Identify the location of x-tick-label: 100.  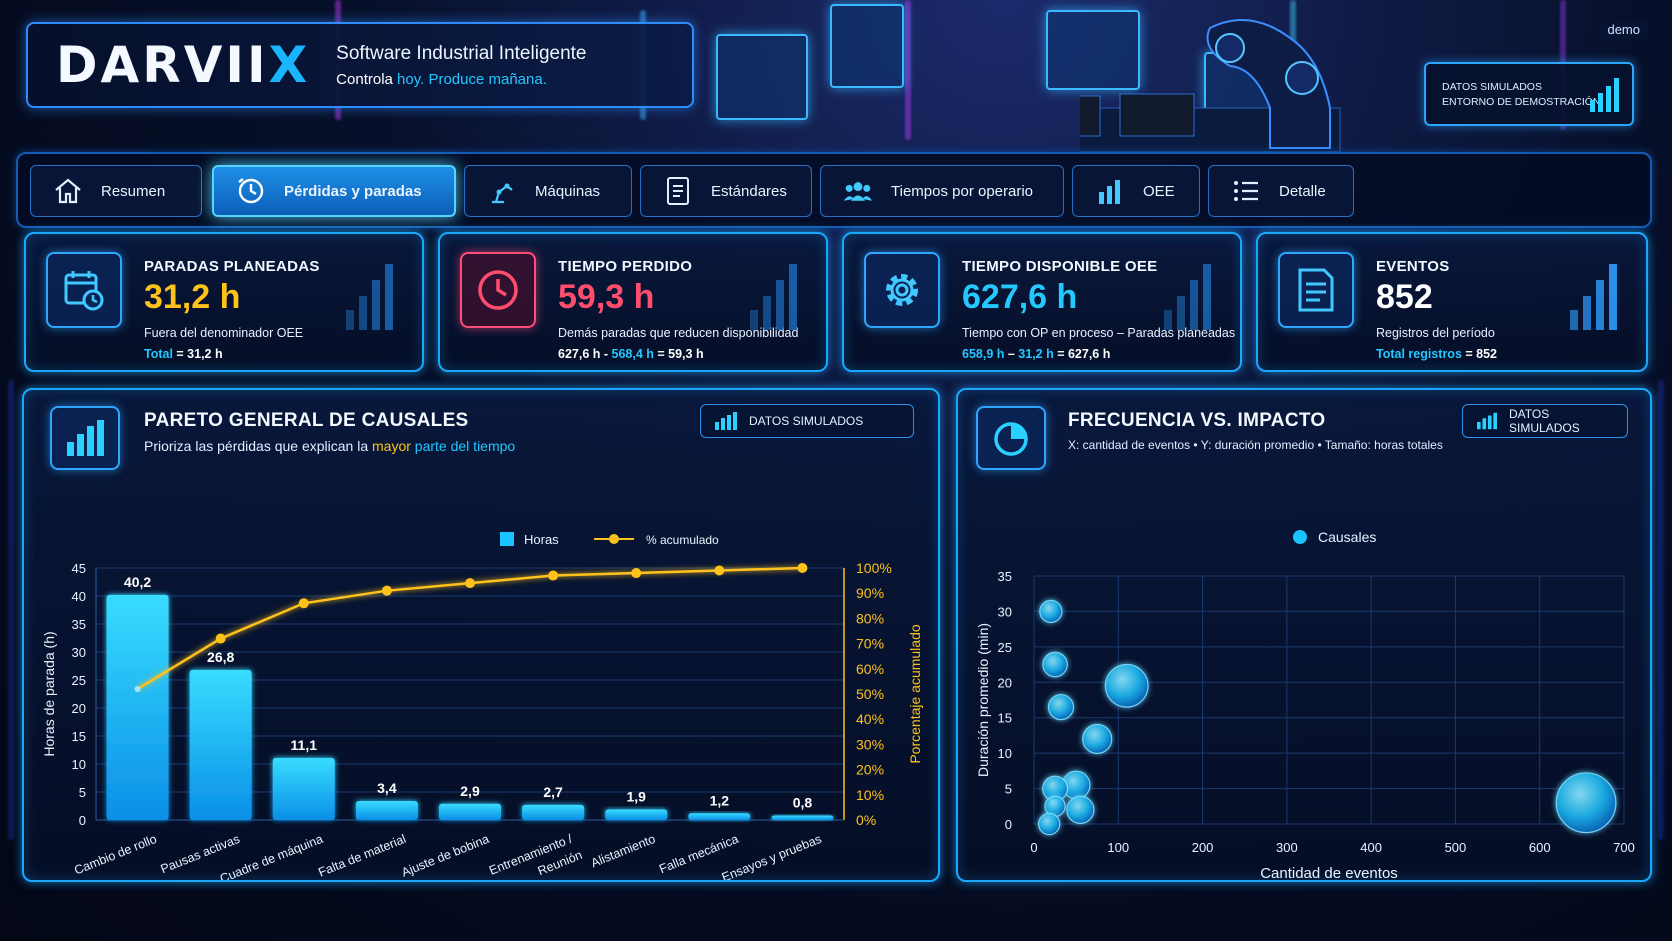
(1118, 847).